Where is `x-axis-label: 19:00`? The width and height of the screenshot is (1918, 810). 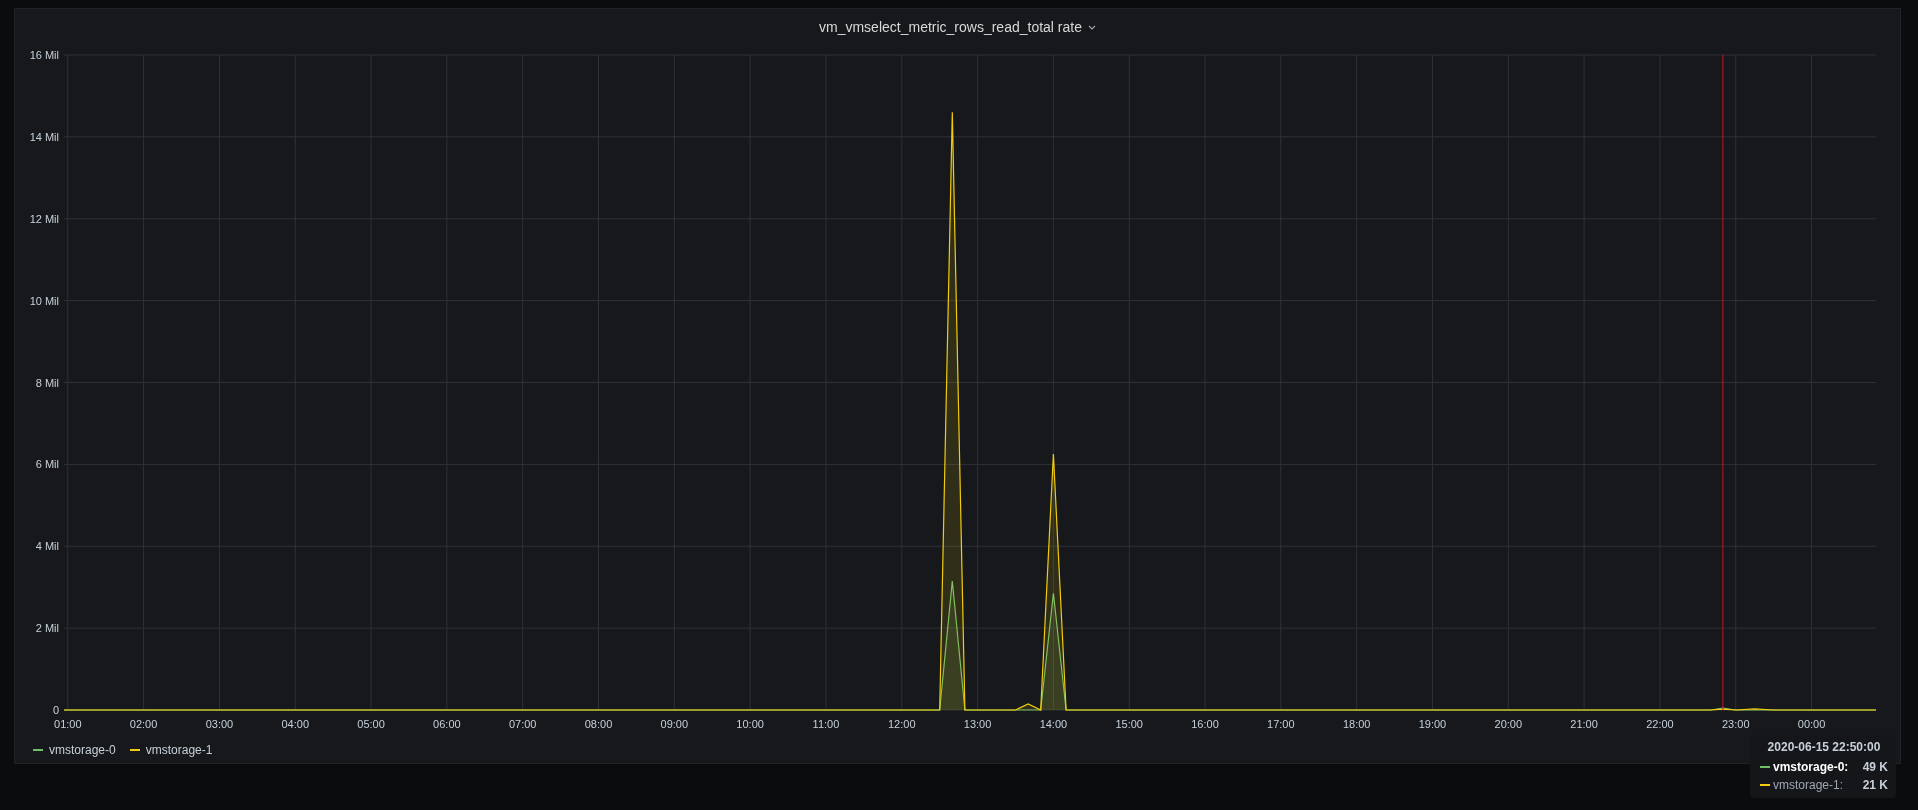
x-axis-label: 19:00 is located at coordinates (1432, 724).